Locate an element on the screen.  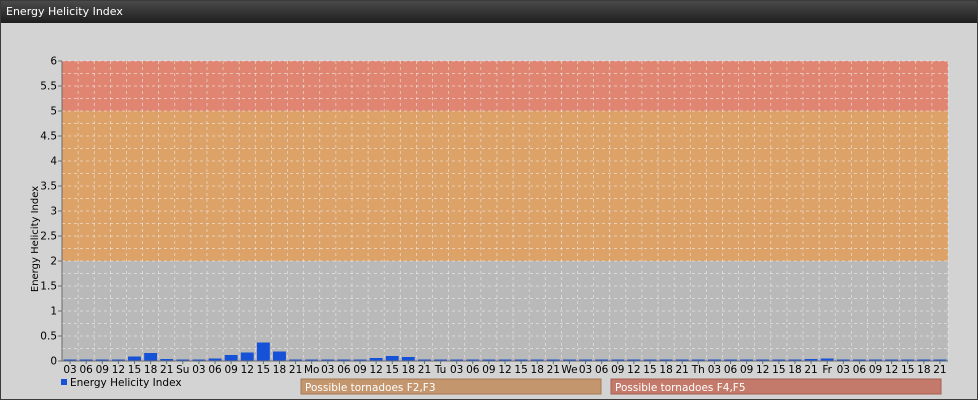
legend-zone-f4f5-label: Possible tornadoes F4,F5 is located at coordinates (680, 388).